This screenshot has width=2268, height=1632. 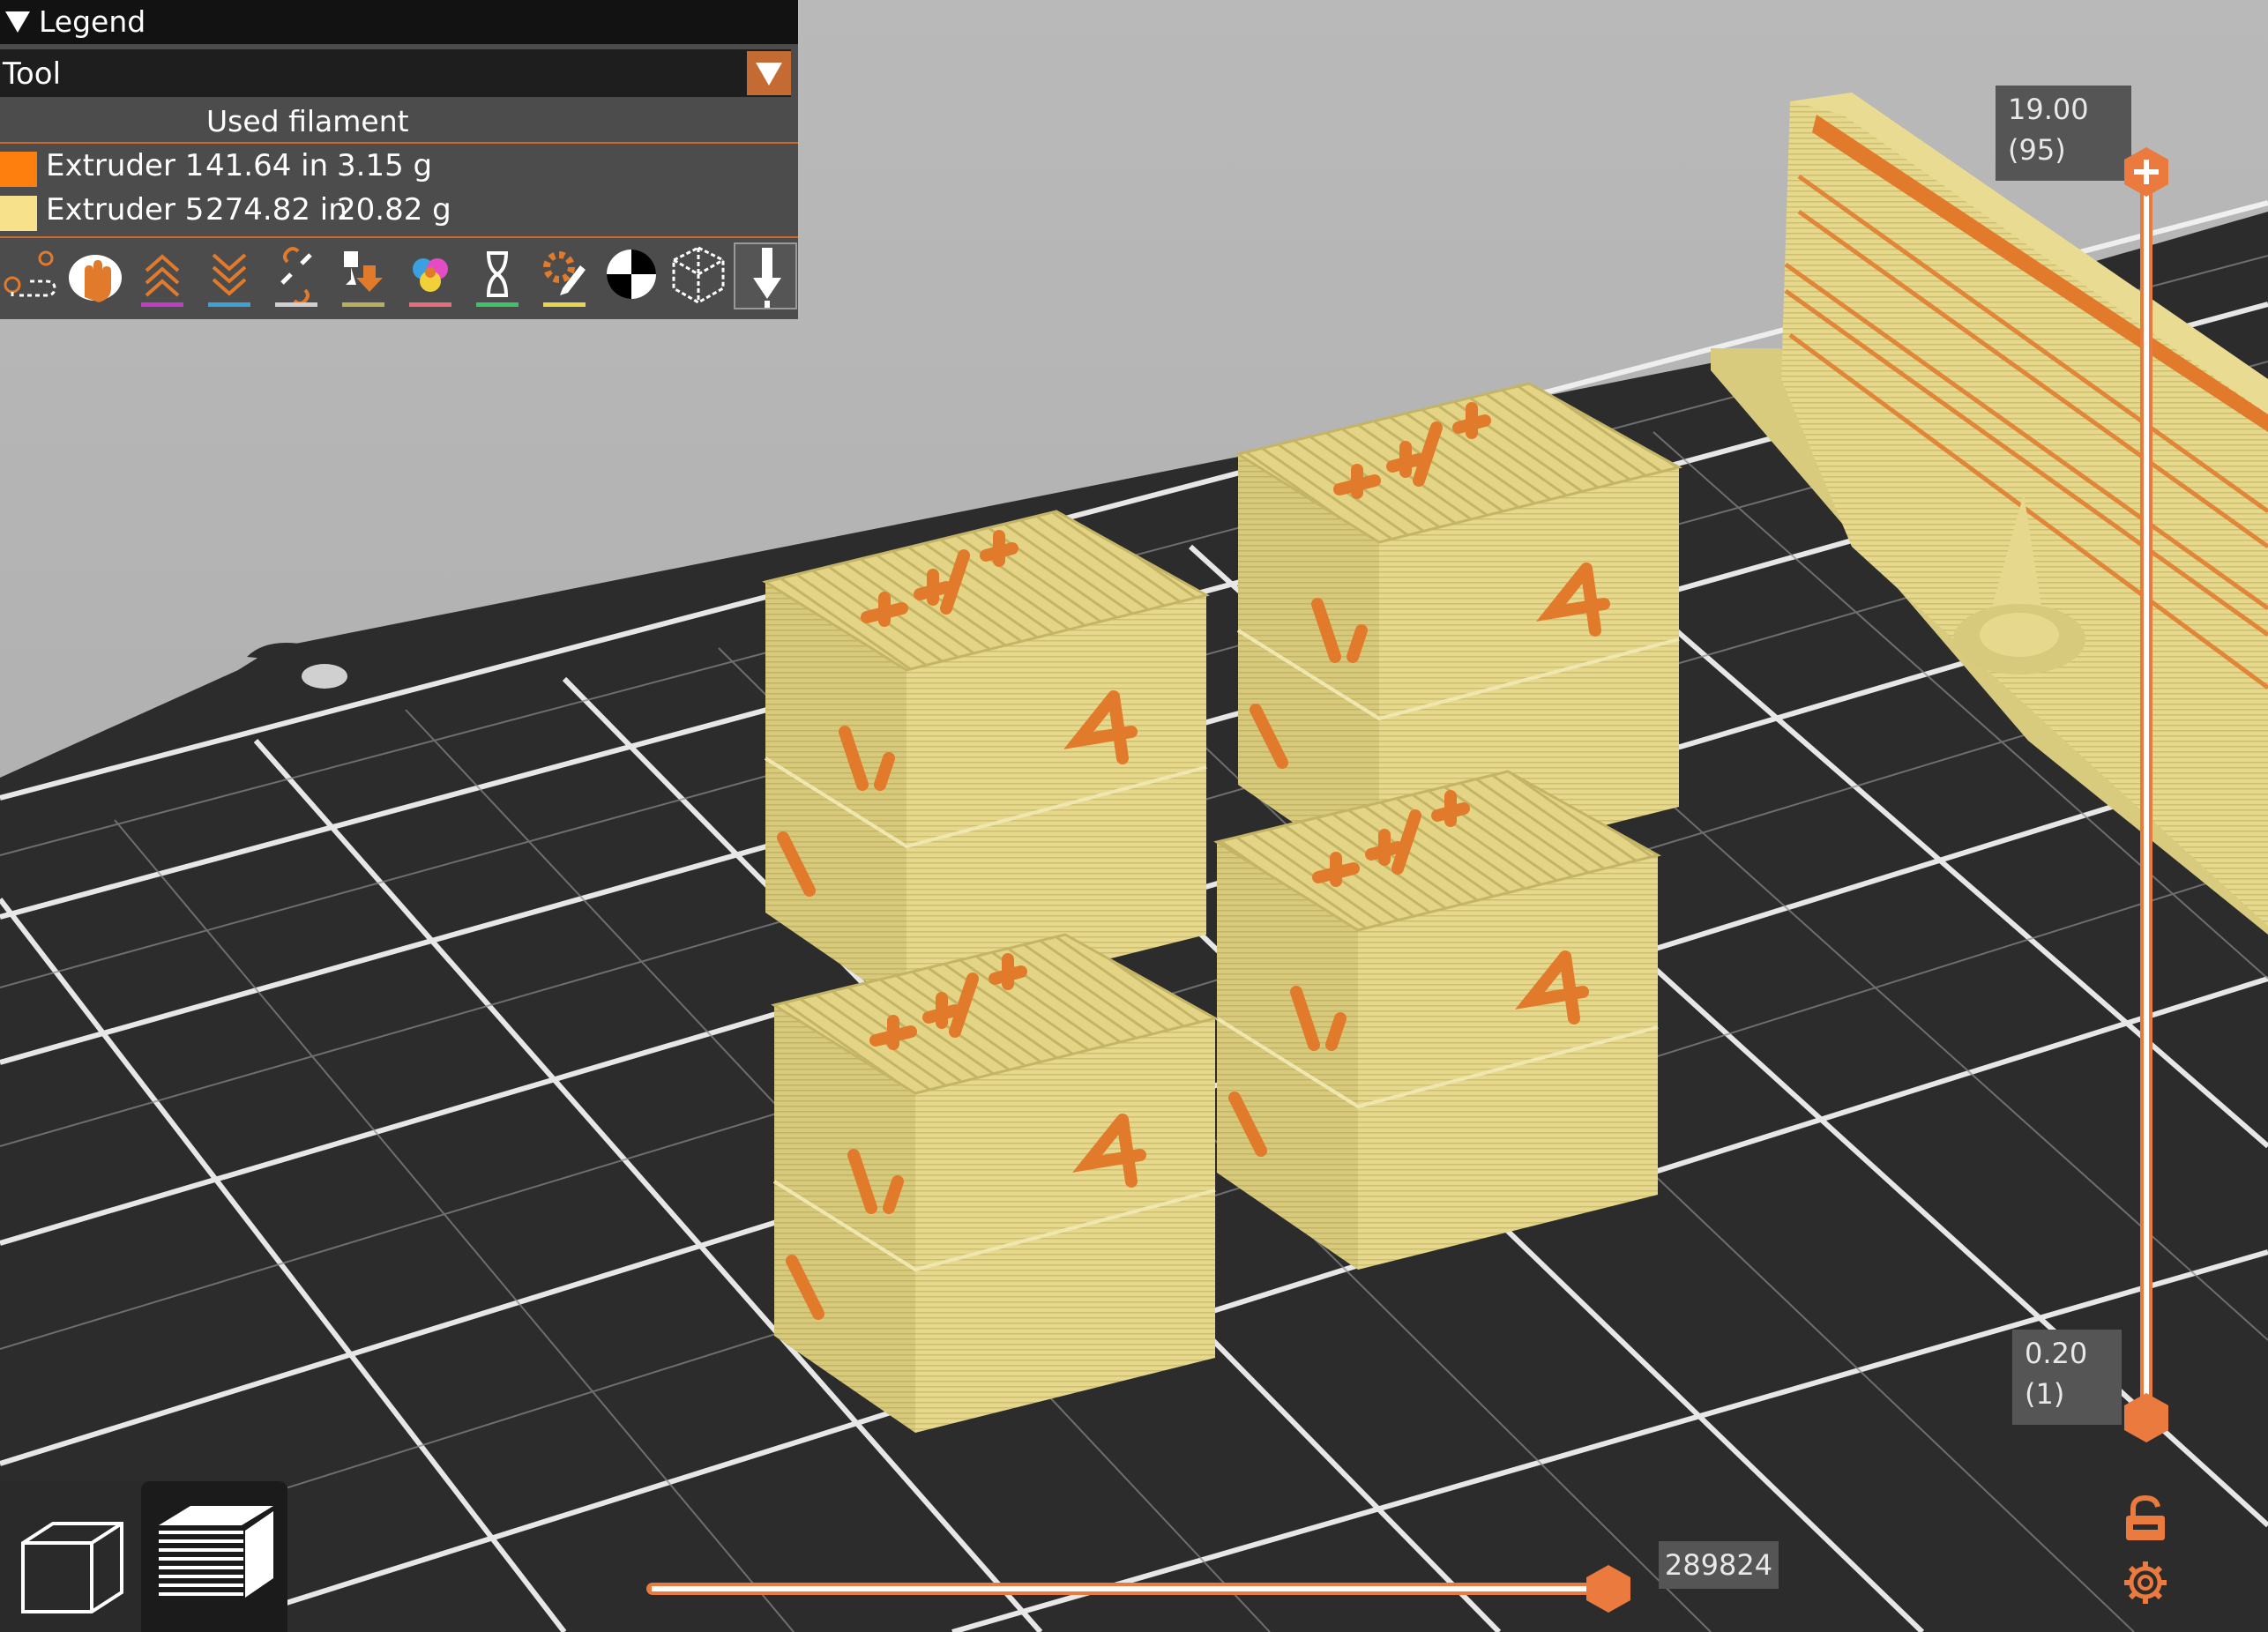 I want to click on gcode-move-tooltip: 289824, so click(x=1719, y=1565).